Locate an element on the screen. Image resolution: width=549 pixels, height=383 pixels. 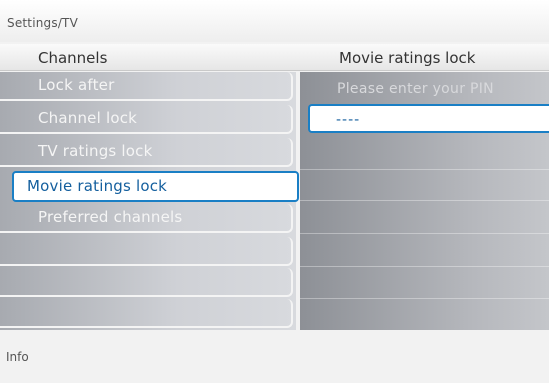
right-column-title: Movie ratings lock is located at coordinates (407, 58).